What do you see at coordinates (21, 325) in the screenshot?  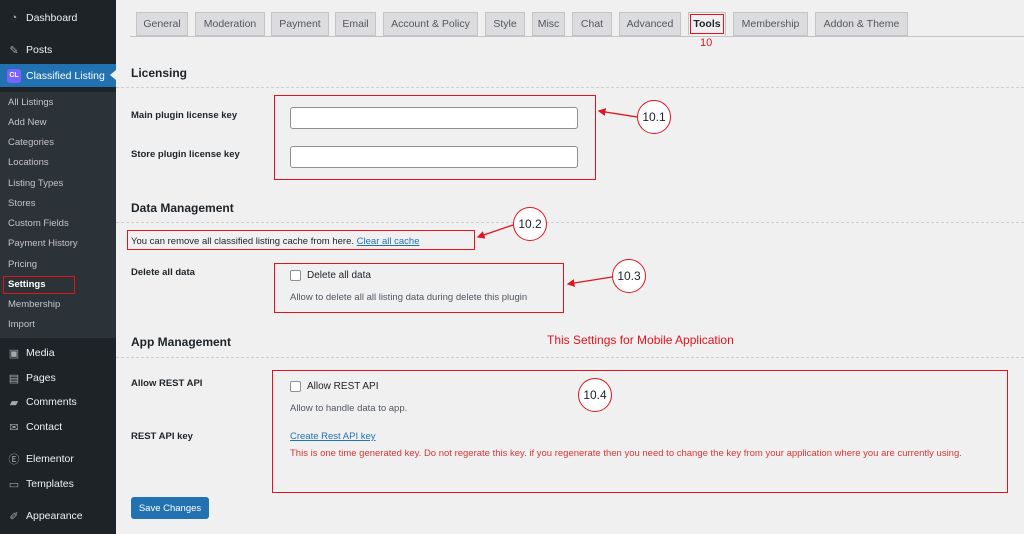 I see `submenu-item-import: Import` at bounding box center [21, 325].